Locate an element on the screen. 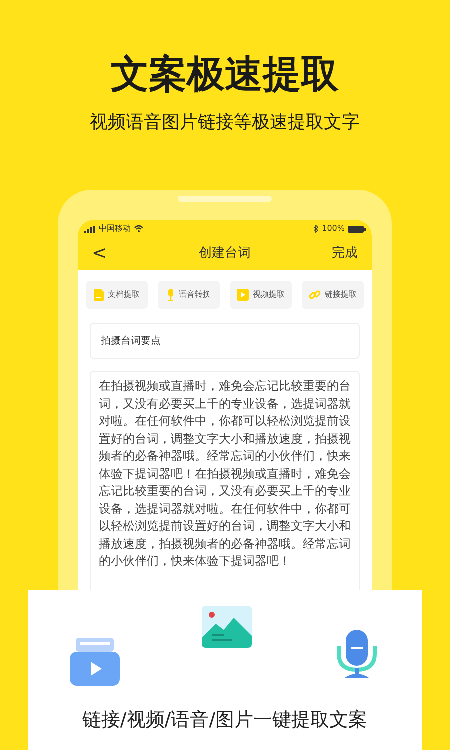 This screenshot has width=450, height=750. video-card-icon is located at coordinates (95, 661).